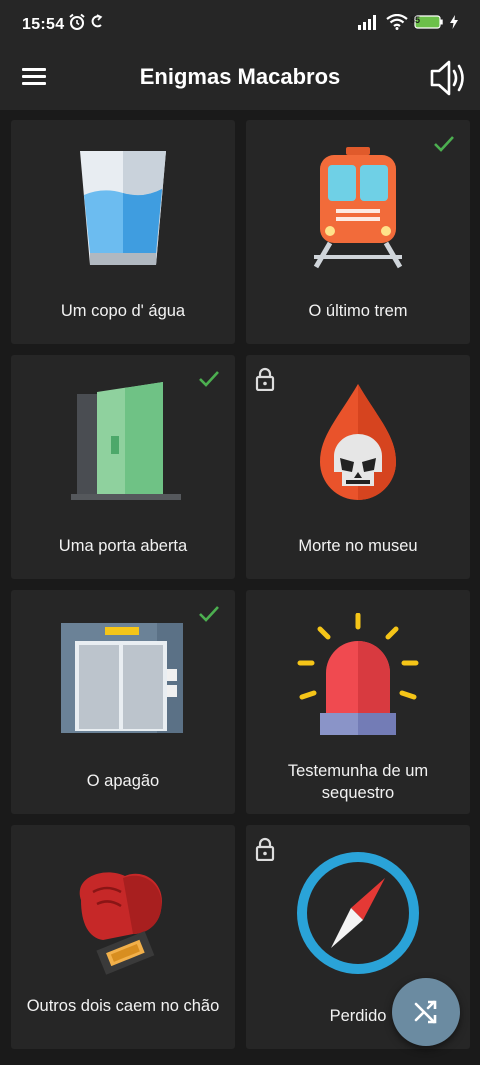  I want to click on train-icon, so click(358, 207).